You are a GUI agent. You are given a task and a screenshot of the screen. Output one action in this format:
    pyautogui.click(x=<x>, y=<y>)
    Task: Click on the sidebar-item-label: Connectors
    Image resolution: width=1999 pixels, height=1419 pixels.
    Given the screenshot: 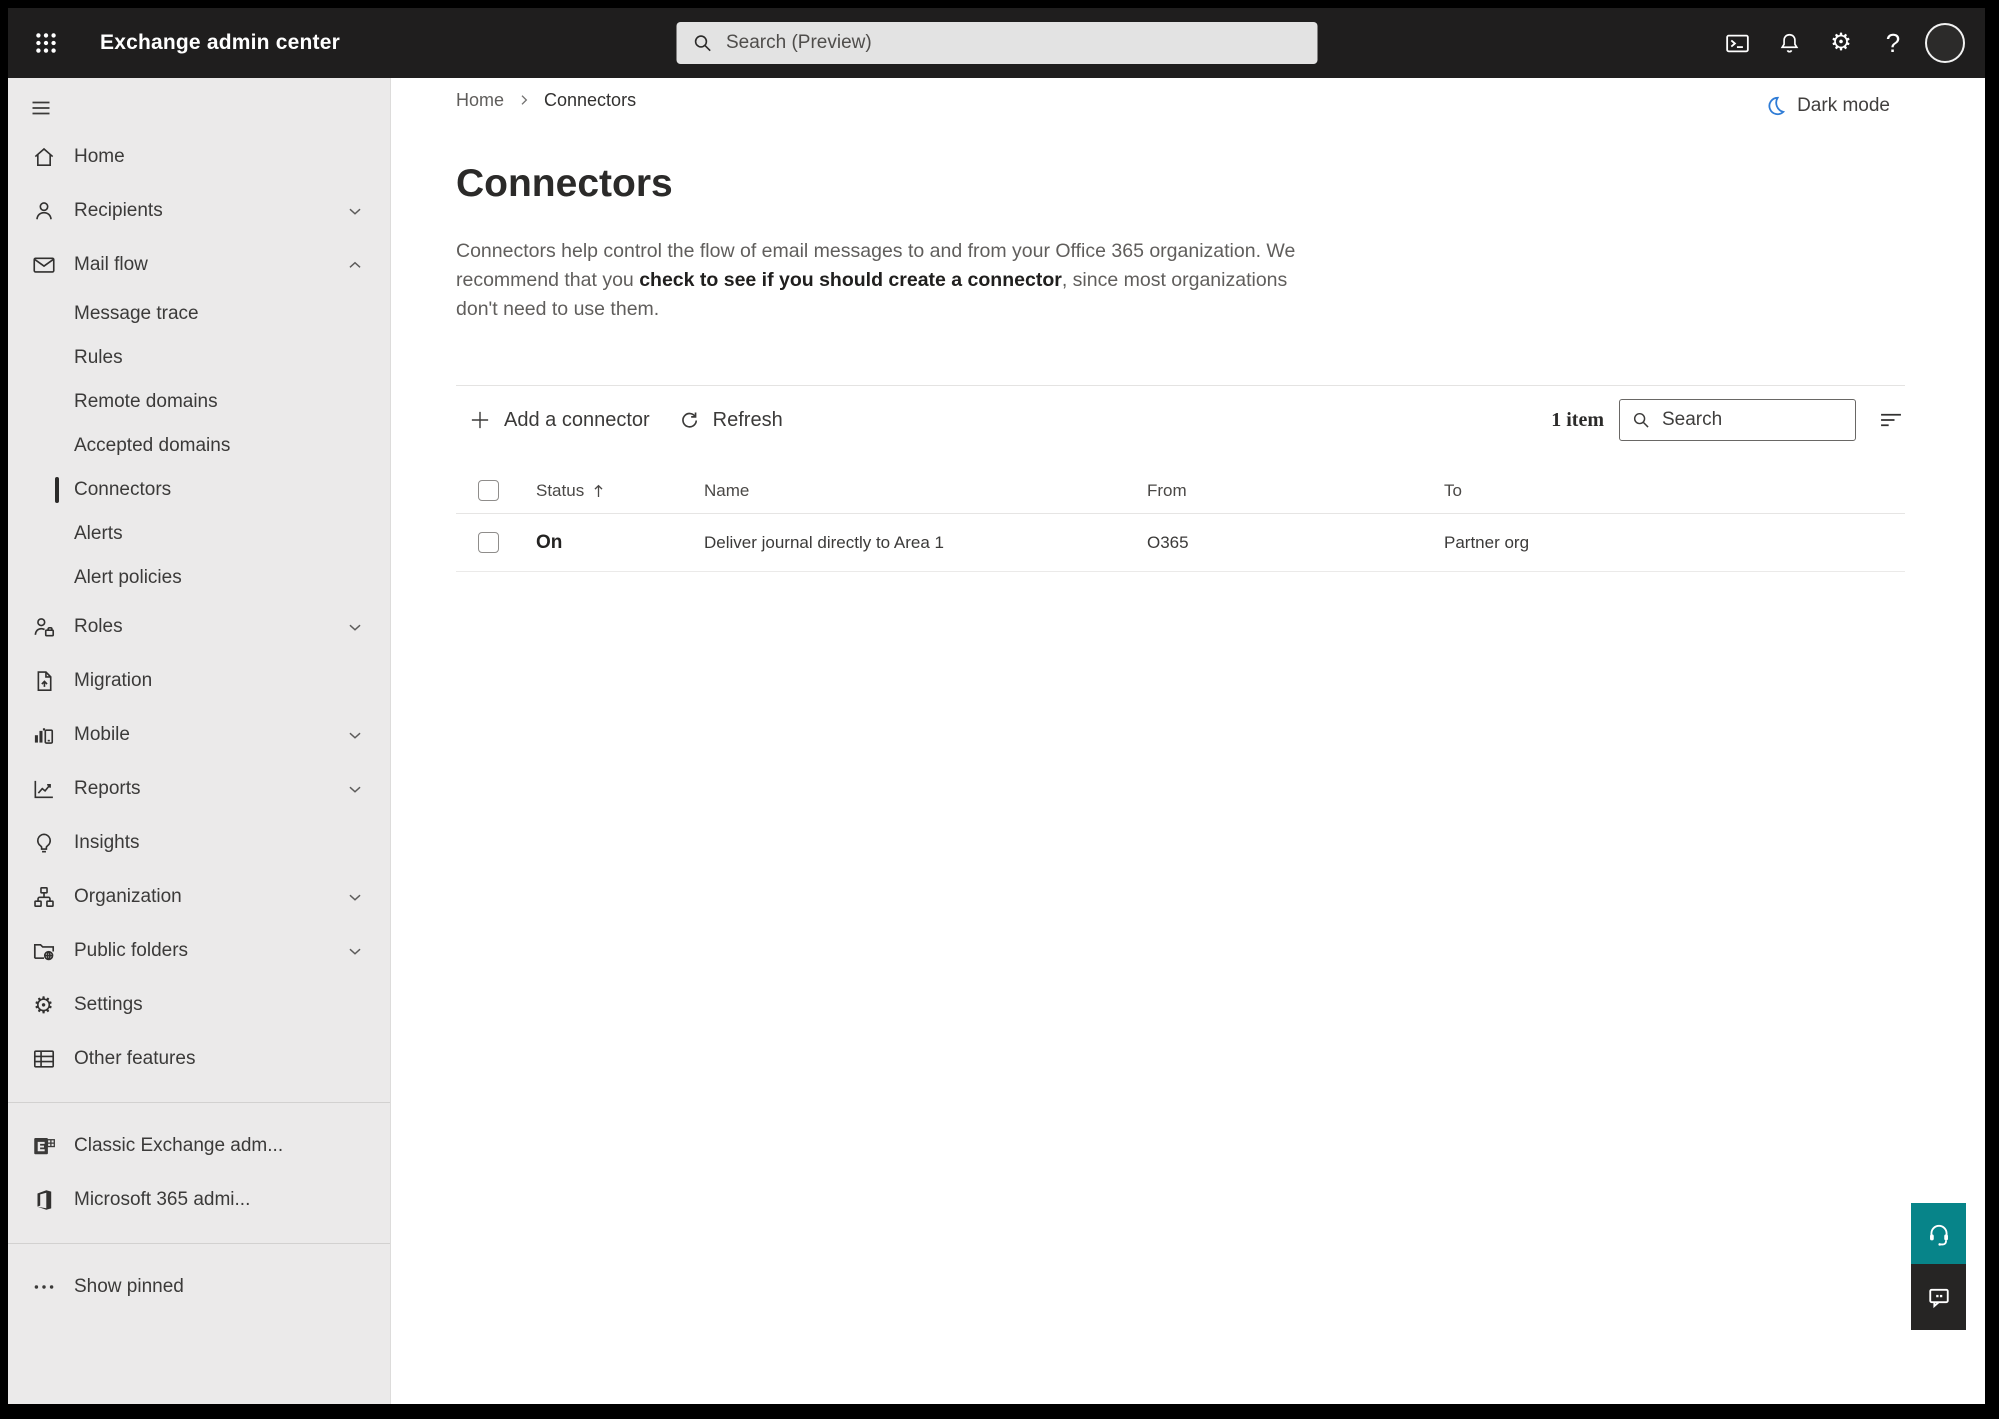 What is the action you would take?
    pyautogui.click(x=123, y=489)
    